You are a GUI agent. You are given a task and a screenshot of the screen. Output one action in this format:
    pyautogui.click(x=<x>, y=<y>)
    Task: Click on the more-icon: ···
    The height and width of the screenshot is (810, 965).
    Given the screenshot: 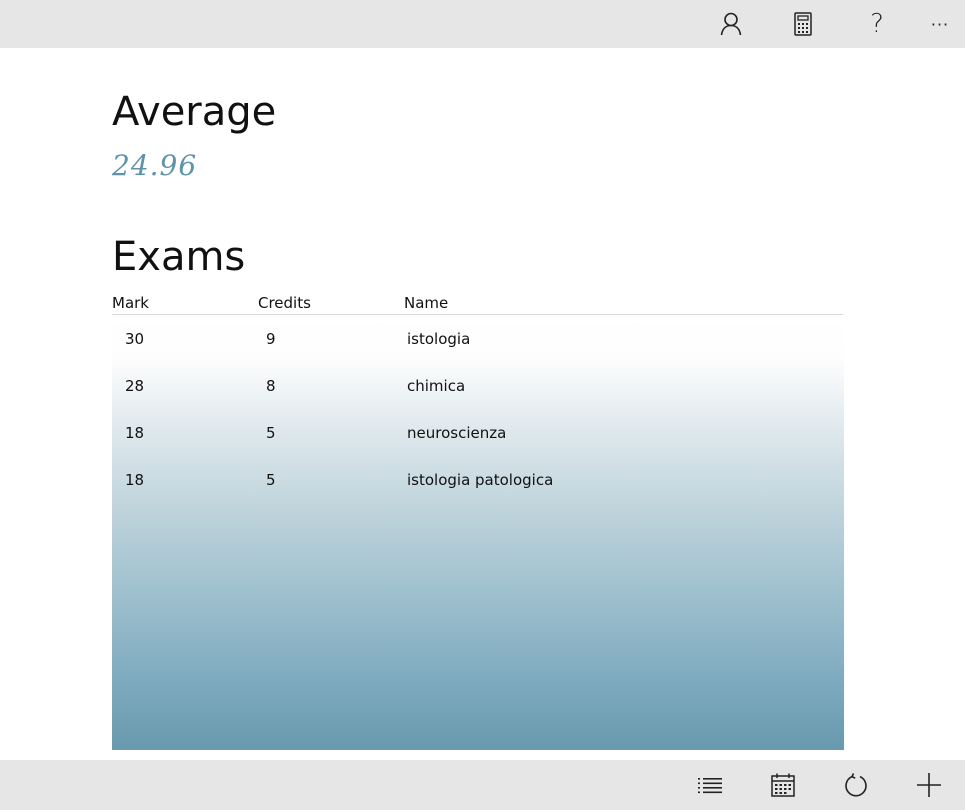 What is the action you would take?
    pyautogui.click(x=940, y=24)
    